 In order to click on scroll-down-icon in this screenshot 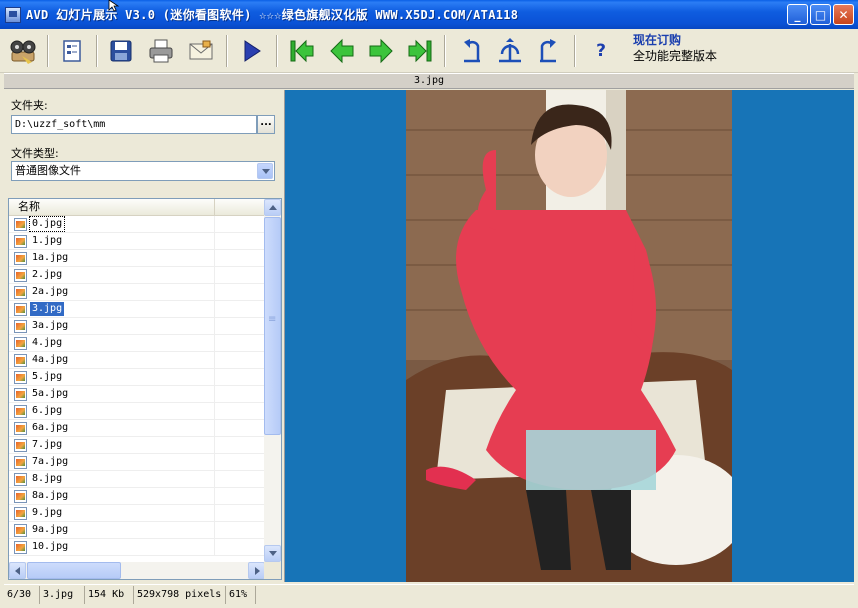, I will do `click(272, 553)`.